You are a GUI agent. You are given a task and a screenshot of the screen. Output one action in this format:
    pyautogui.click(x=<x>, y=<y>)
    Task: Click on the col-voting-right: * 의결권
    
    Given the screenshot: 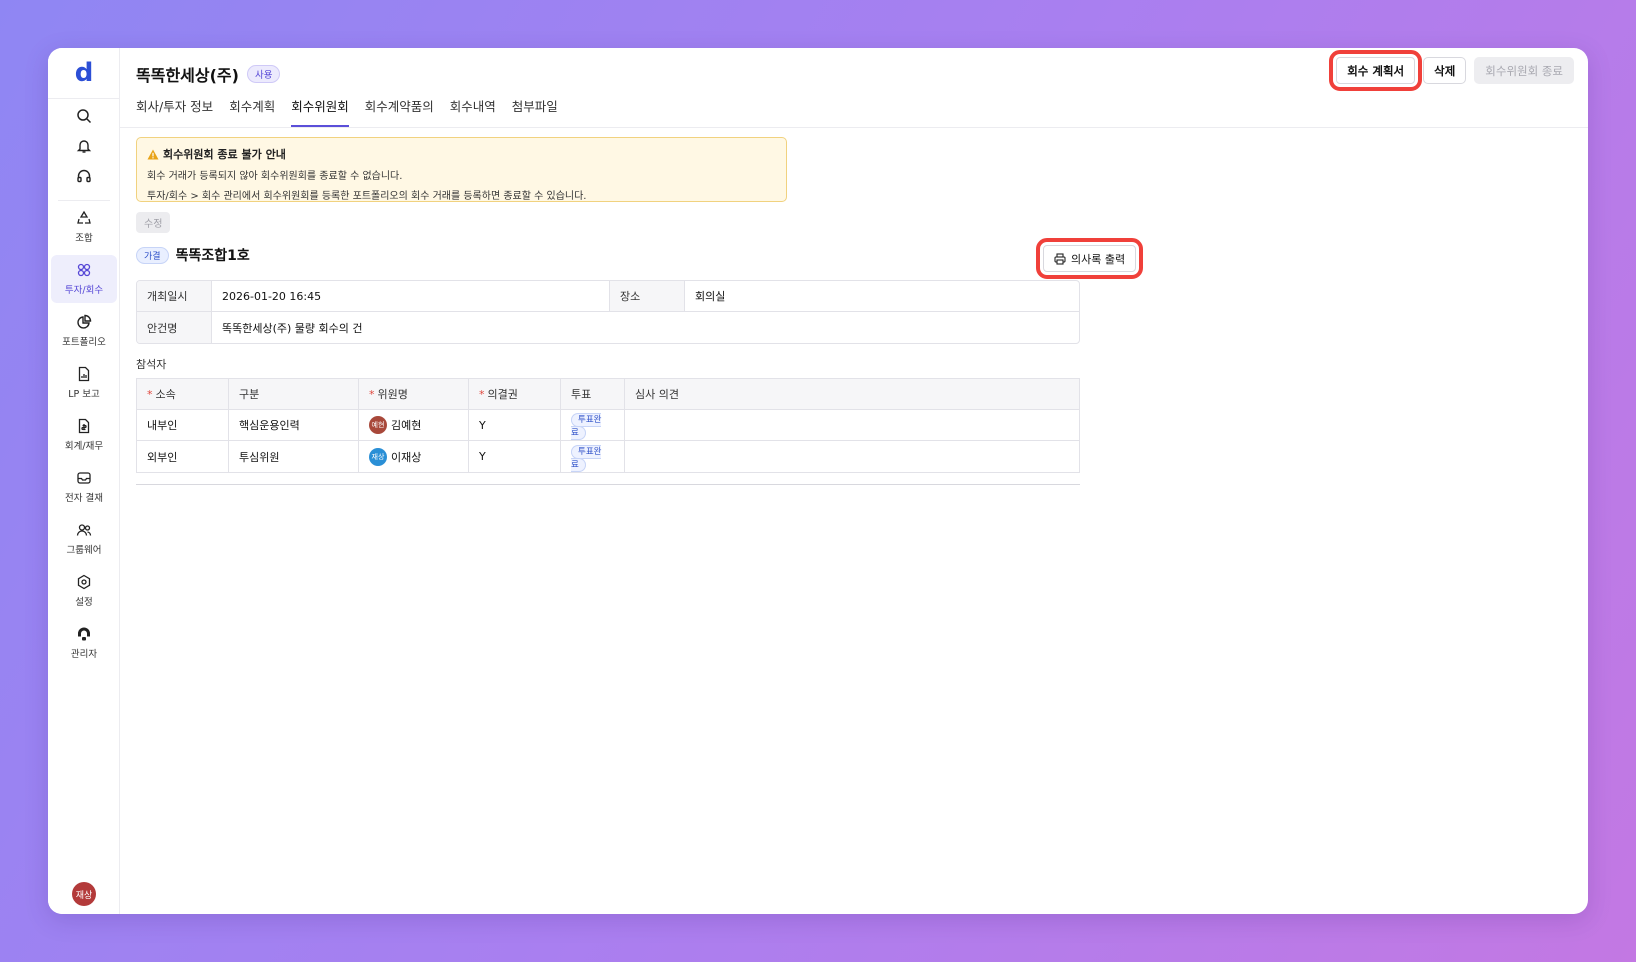 What is the action you would take?
    pyautogui.click(x=515, y=394)
    